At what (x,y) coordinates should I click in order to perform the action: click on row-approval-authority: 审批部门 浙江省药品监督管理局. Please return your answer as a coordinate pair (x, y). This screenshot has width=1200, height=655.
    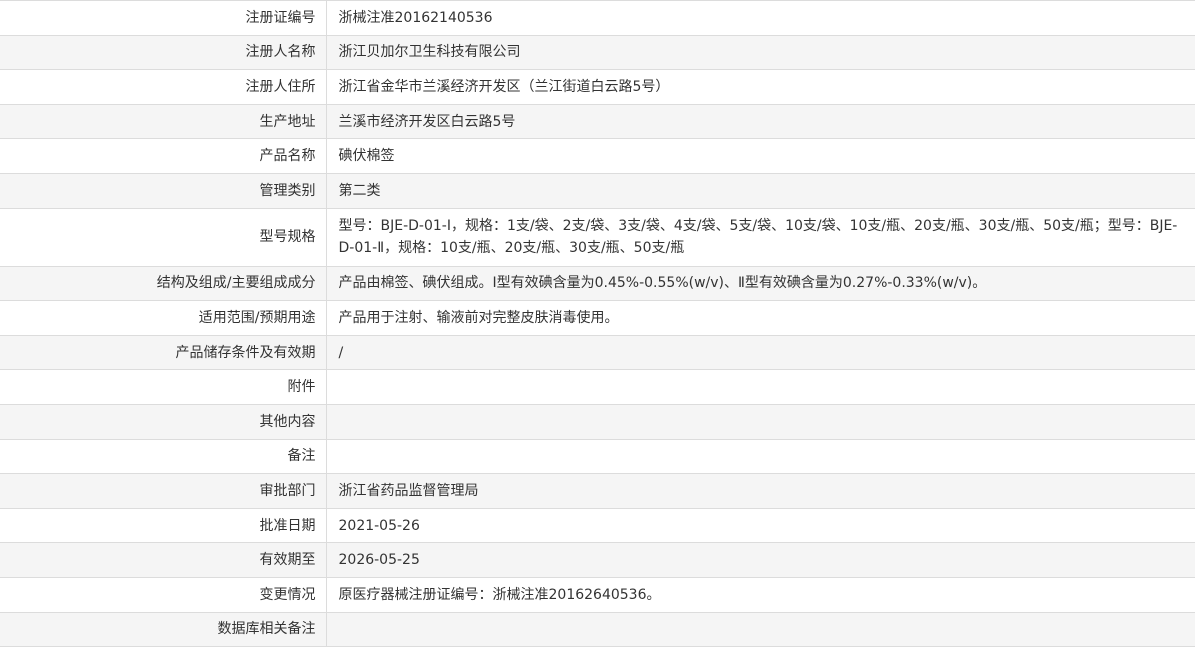
    Looking at the image, I should click on (597, 491).